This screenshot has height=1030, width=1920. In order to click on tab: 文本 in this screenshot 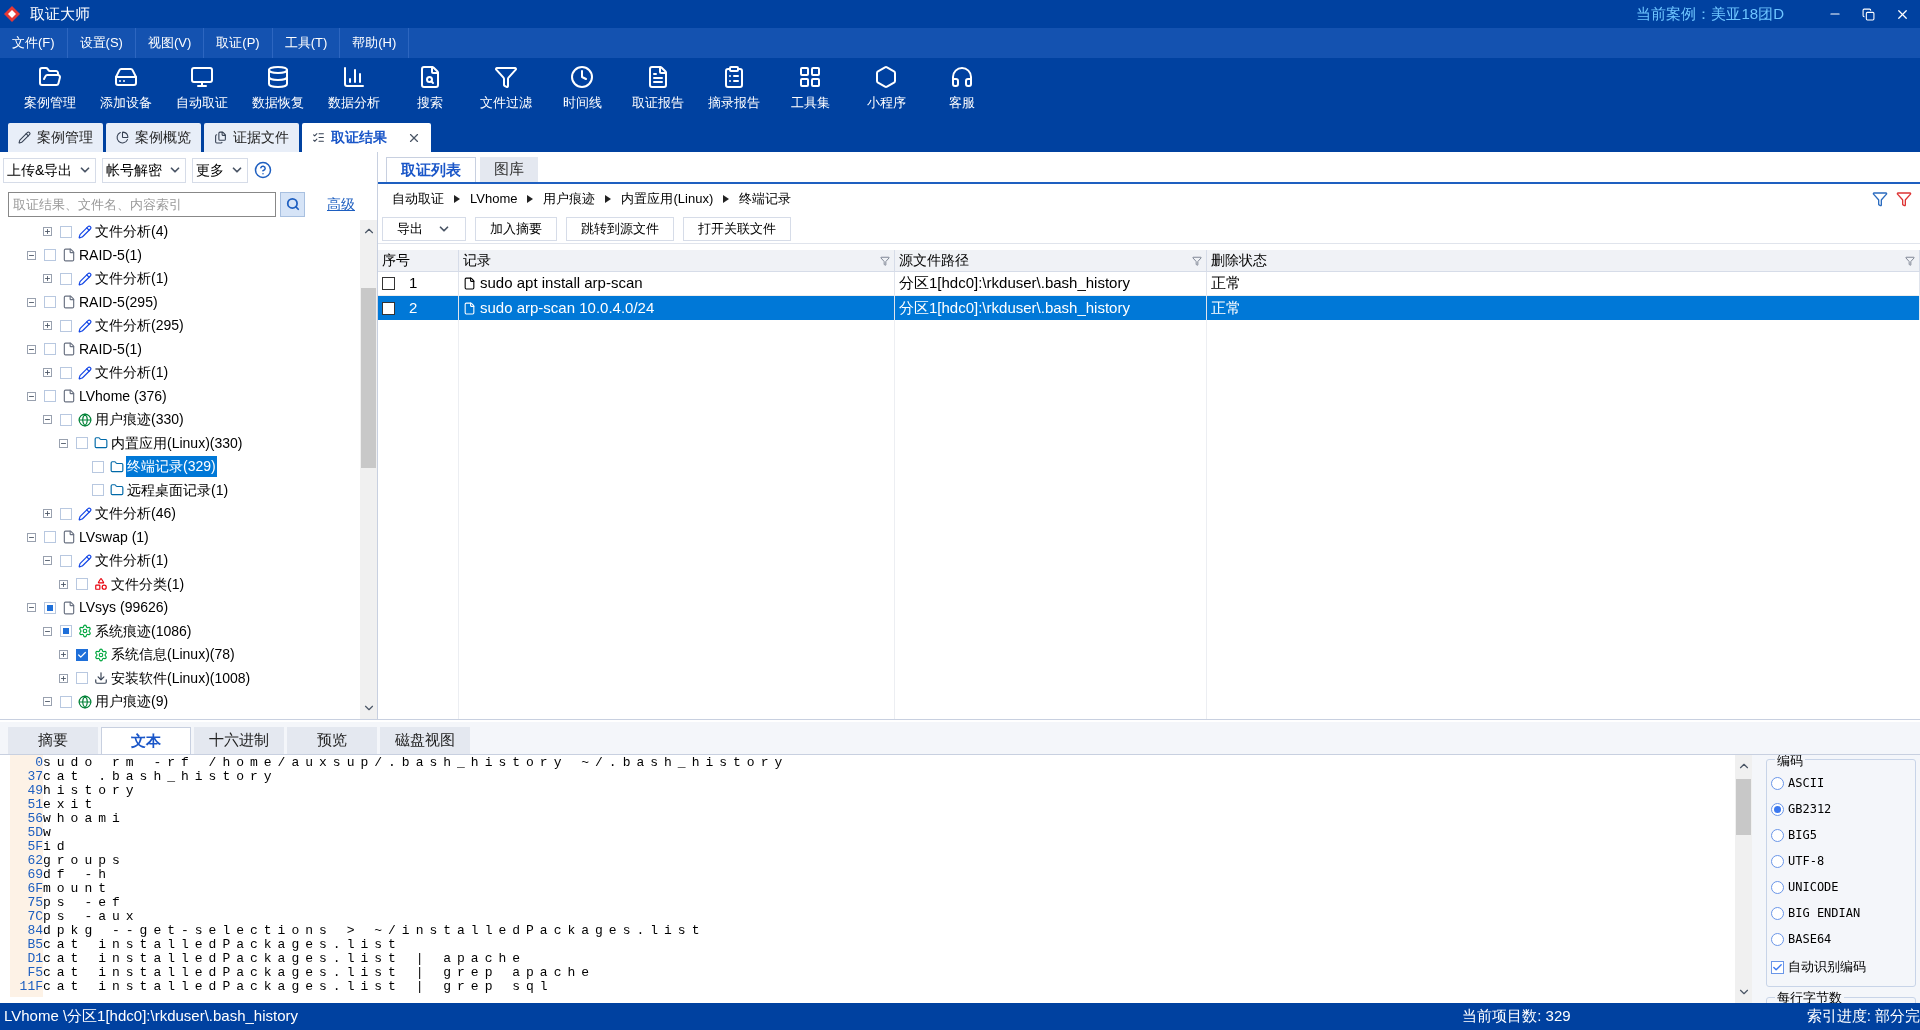, I will do `click(146, 740)`.